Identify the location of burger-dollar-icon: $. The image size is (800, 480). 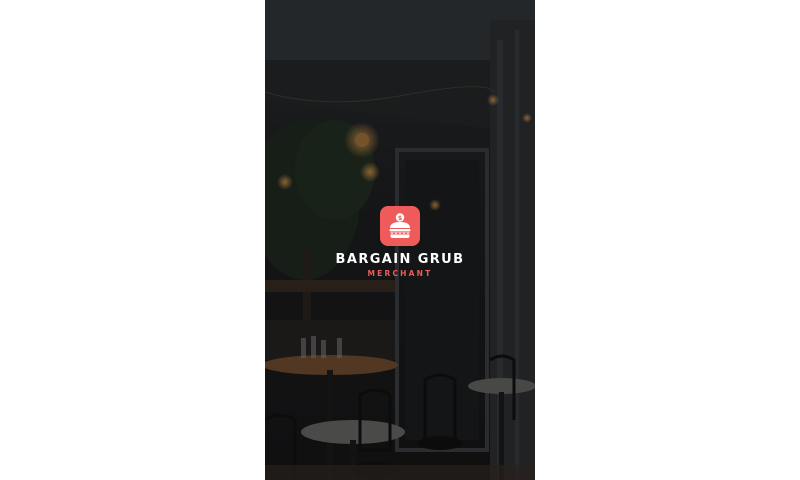
(400, 225).